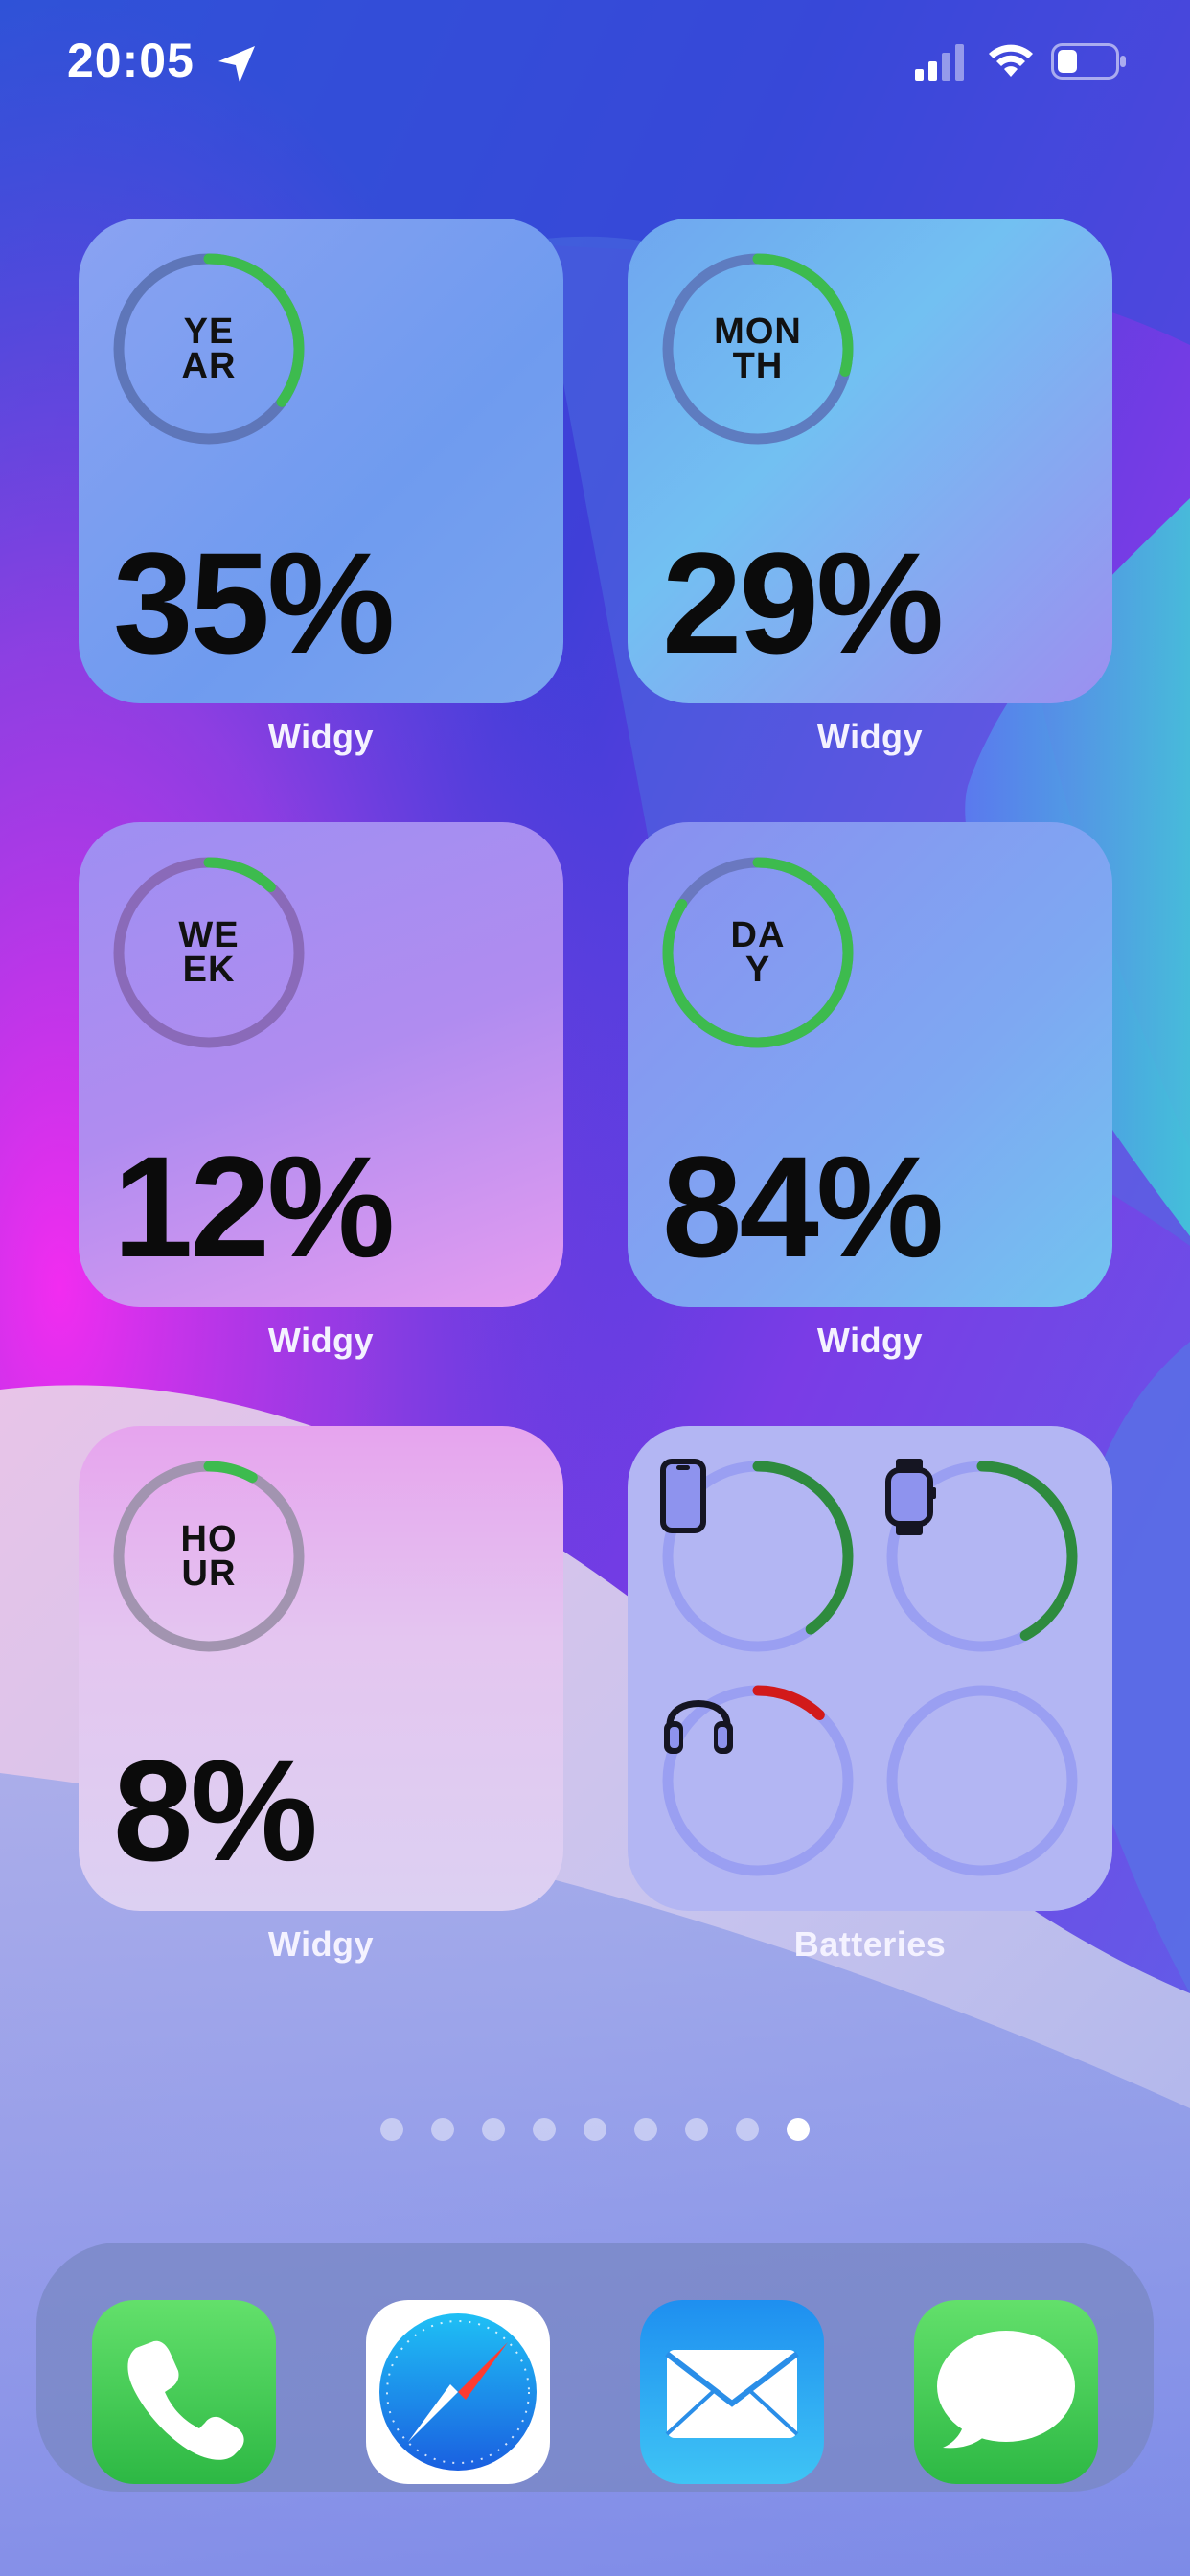 The image size is (1190, 2576). What do you see at coordinates (321, 1668) in the screenshot?
I see `hour-progress-widget: HO UR 8%` at bounding box center [321, 1668].